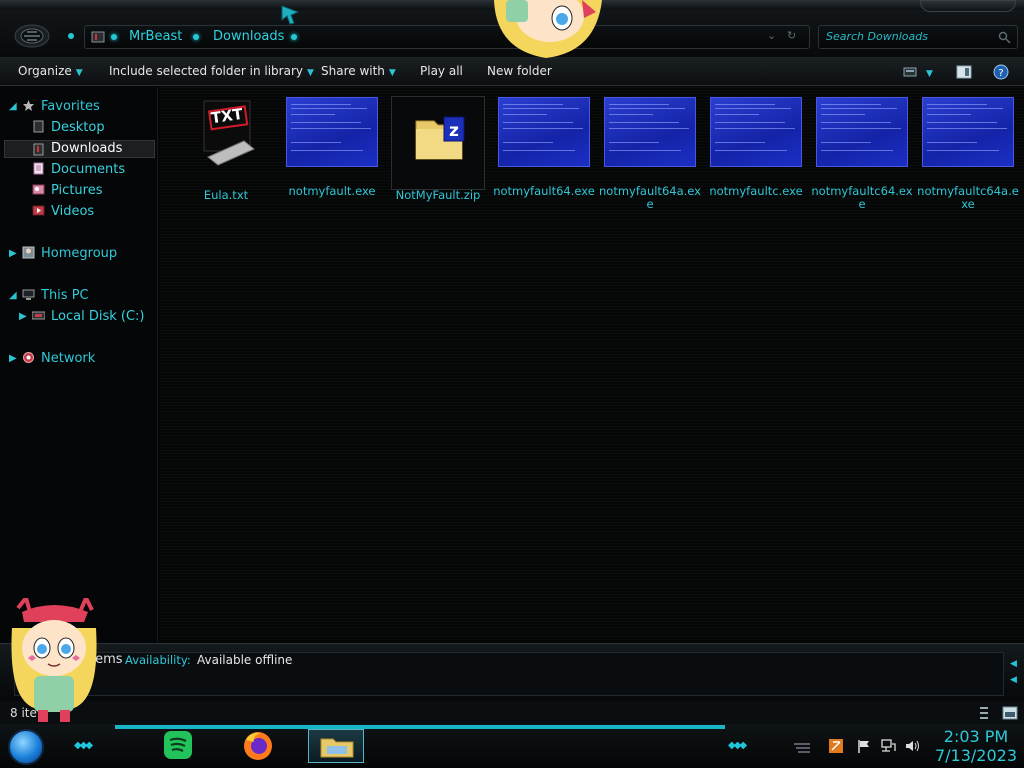 The image size is (1024, 768). I want to click on folder-icon, so click(98, 37).